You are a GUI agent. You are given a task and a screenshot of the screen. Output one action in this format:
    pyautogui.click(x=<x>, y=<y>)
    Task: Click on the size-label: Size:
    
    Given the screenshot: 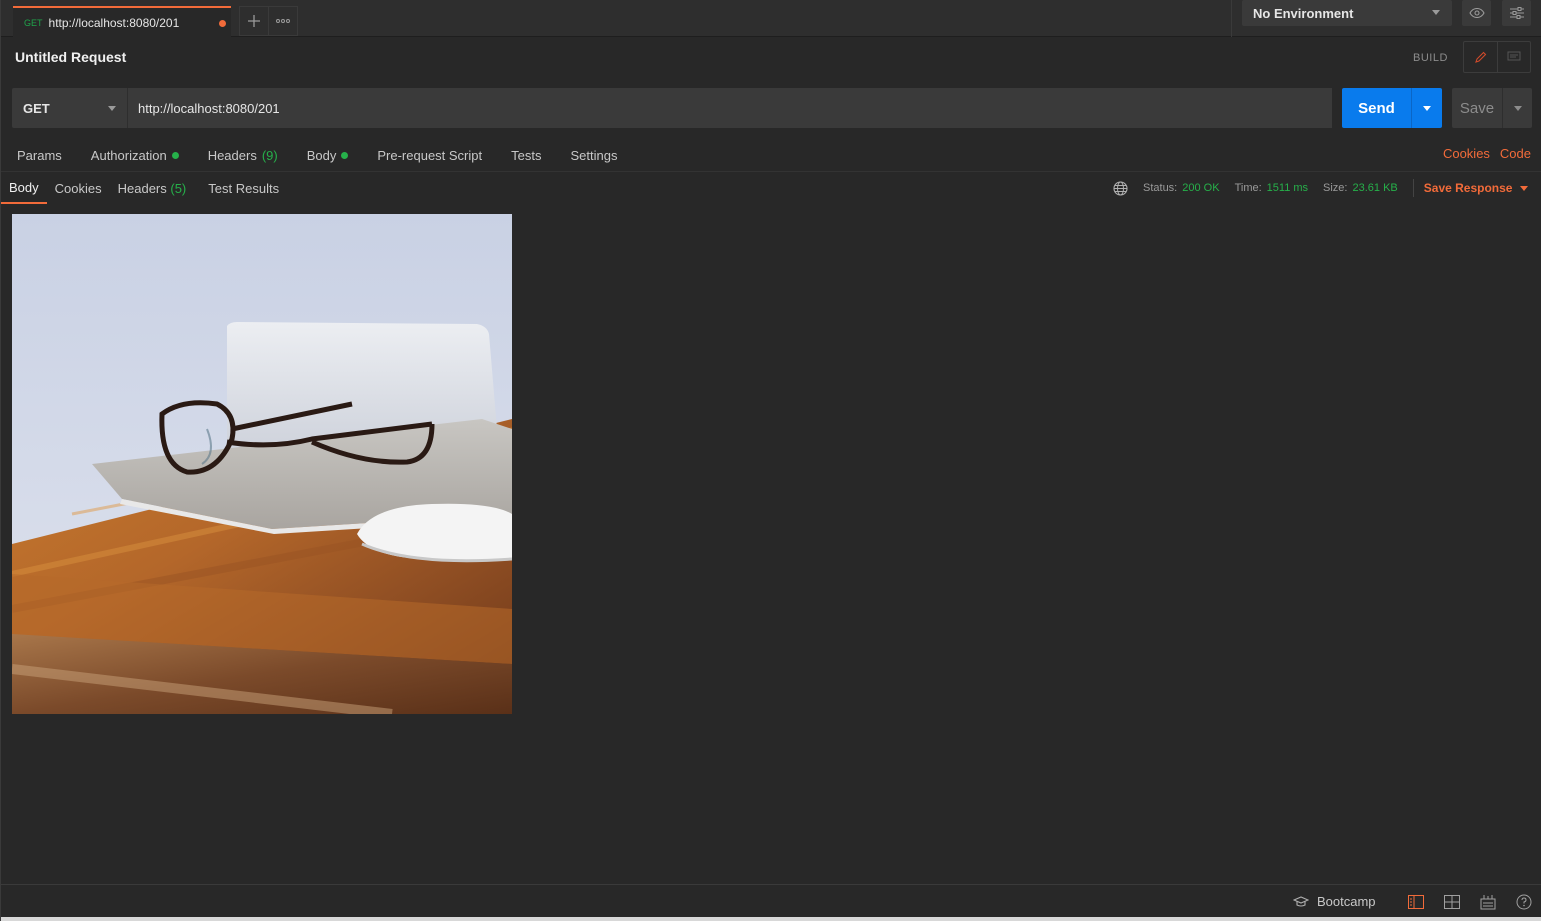 What is the action you would take?
    pyautogui.click(x=1335, y=188)
    